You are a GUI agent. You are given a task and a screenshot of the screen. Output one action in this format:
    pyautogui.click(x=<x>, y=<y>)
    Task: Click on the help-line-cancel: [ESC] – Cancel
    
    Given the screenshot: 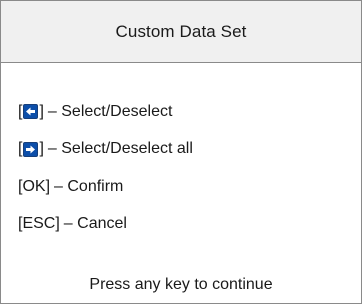 What is the action you would take?
    pyautogui.click(x=105, y=225)
    